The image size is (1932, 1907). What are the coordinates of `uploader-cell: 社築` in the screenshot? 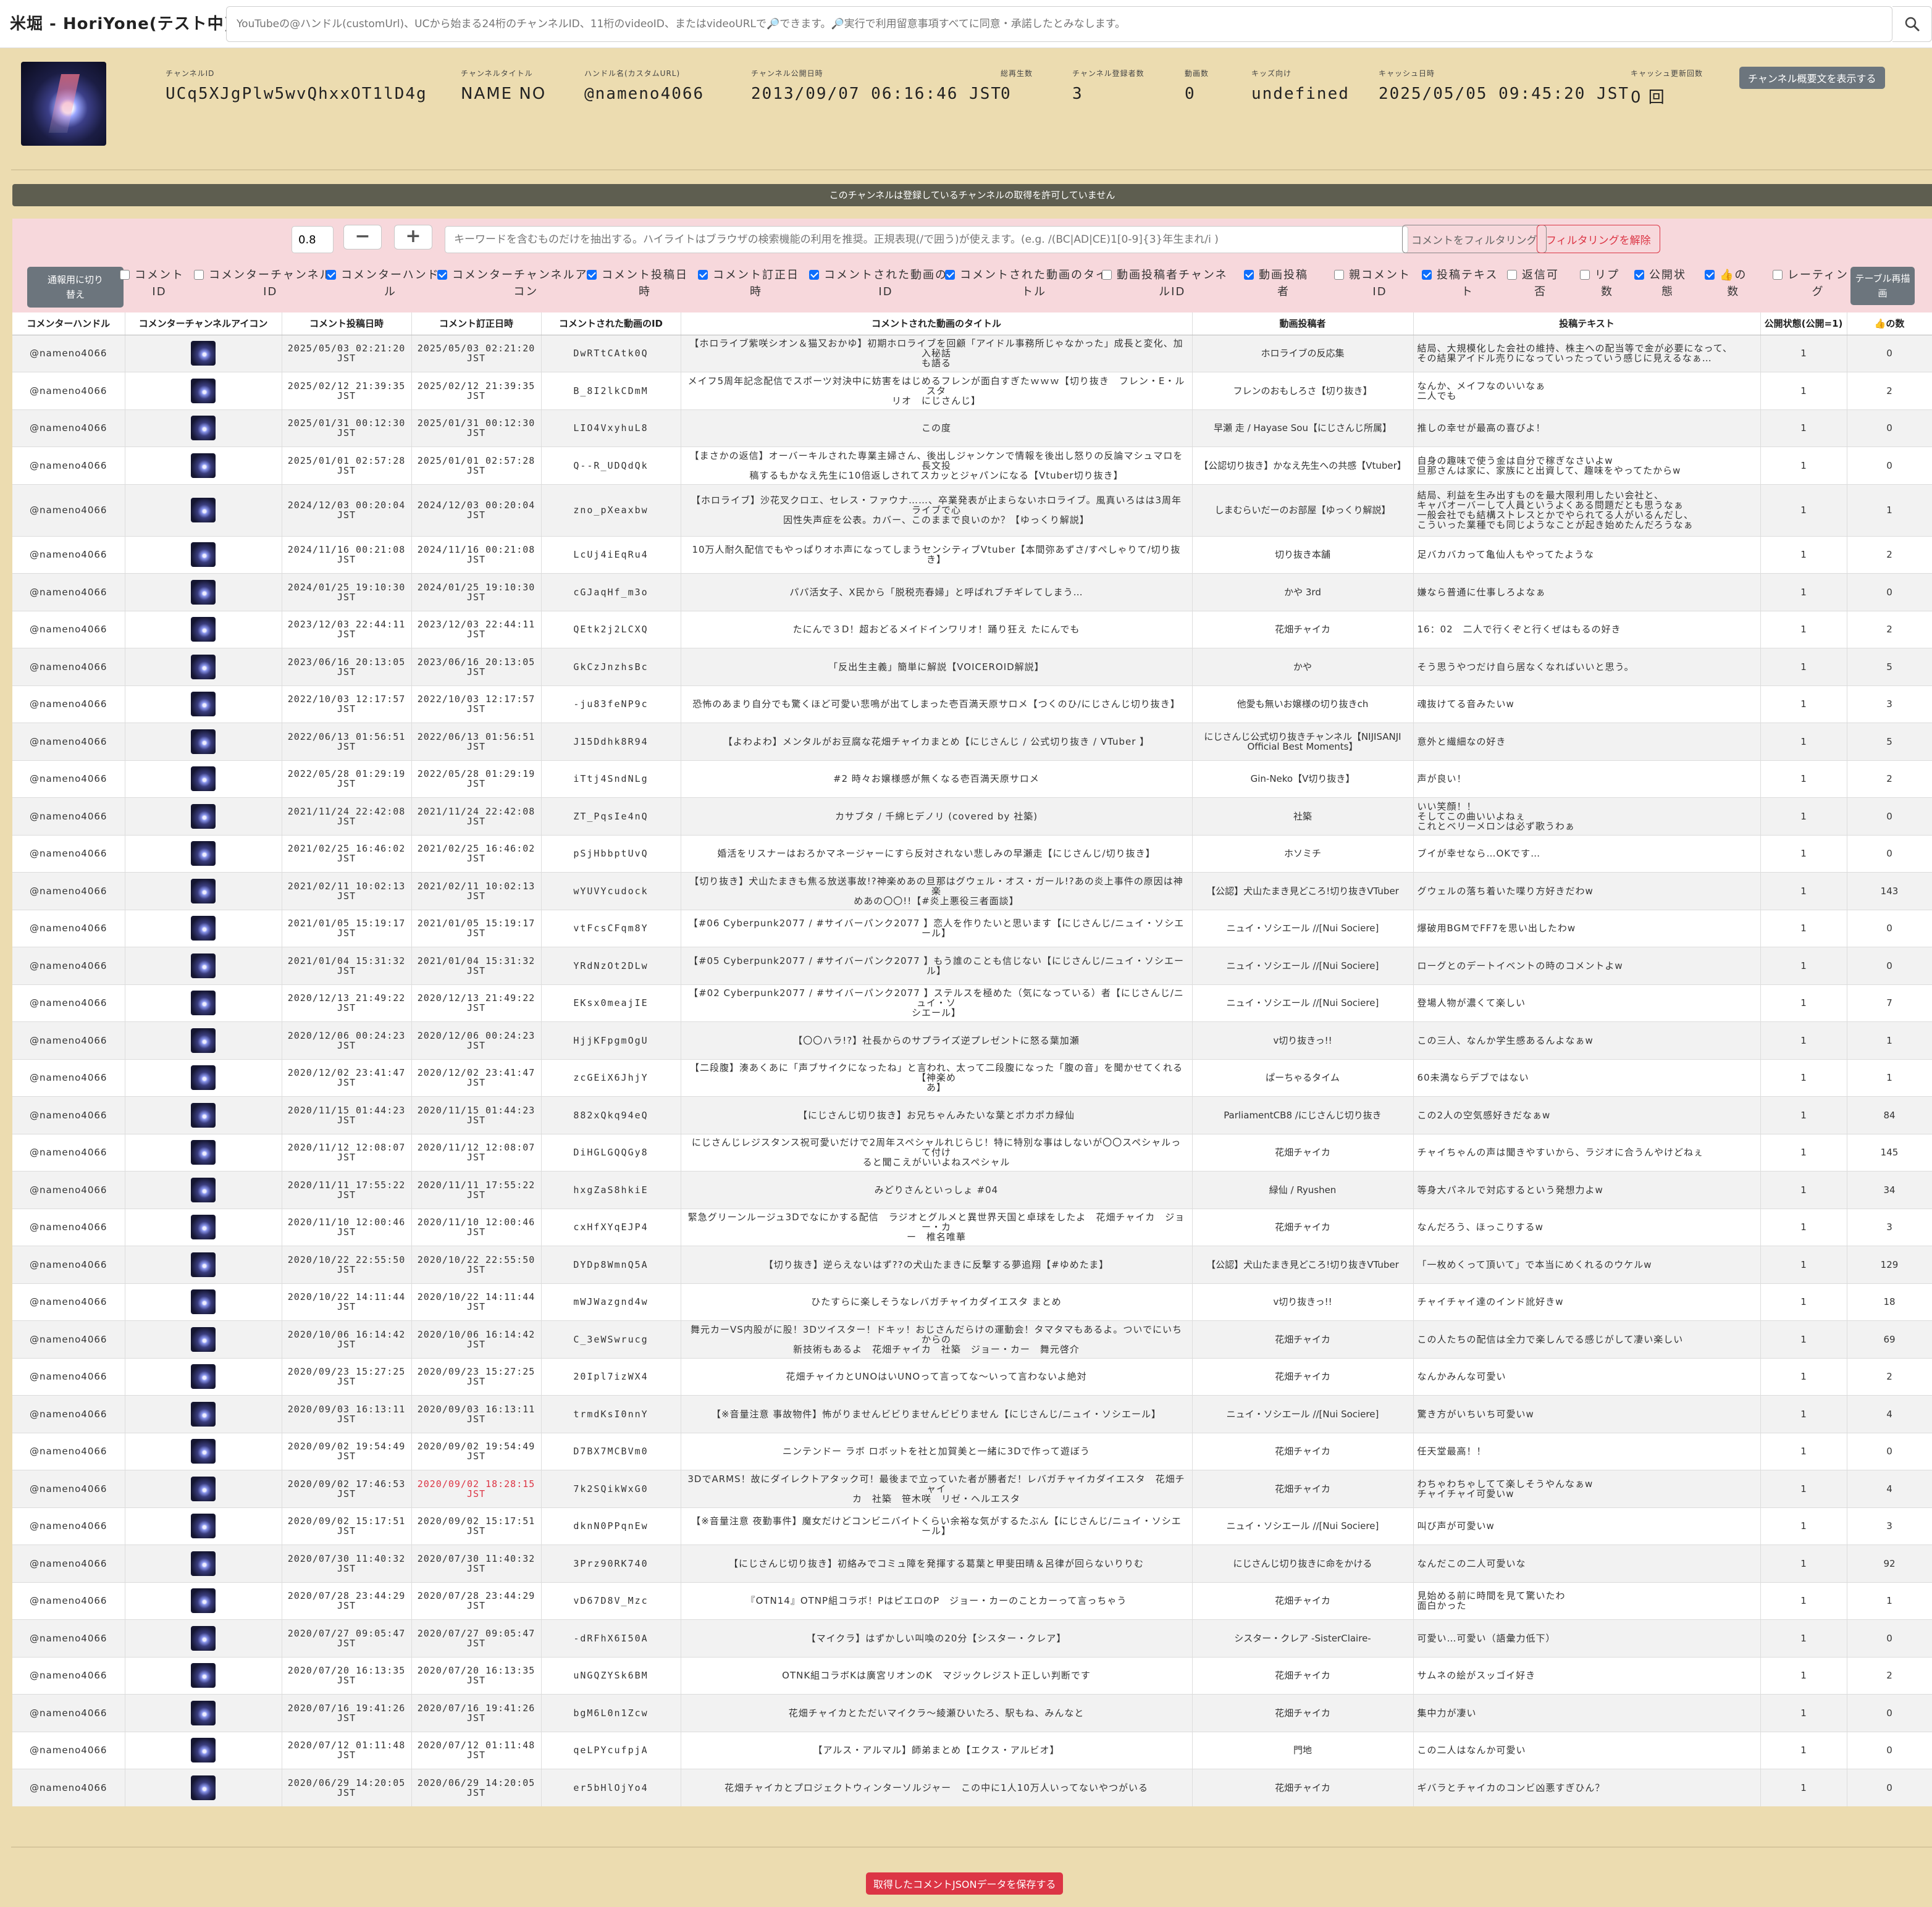 It's located at (1303, 816).